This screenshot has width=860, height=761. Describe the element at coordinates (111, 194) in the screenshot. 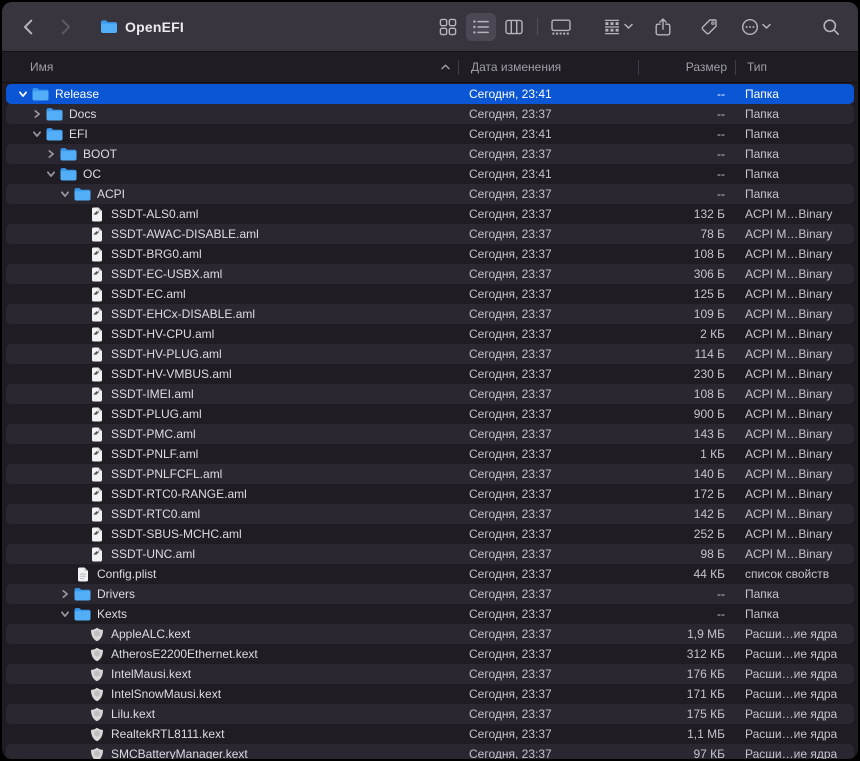

I see `file-name-label: ACPI` at that location.